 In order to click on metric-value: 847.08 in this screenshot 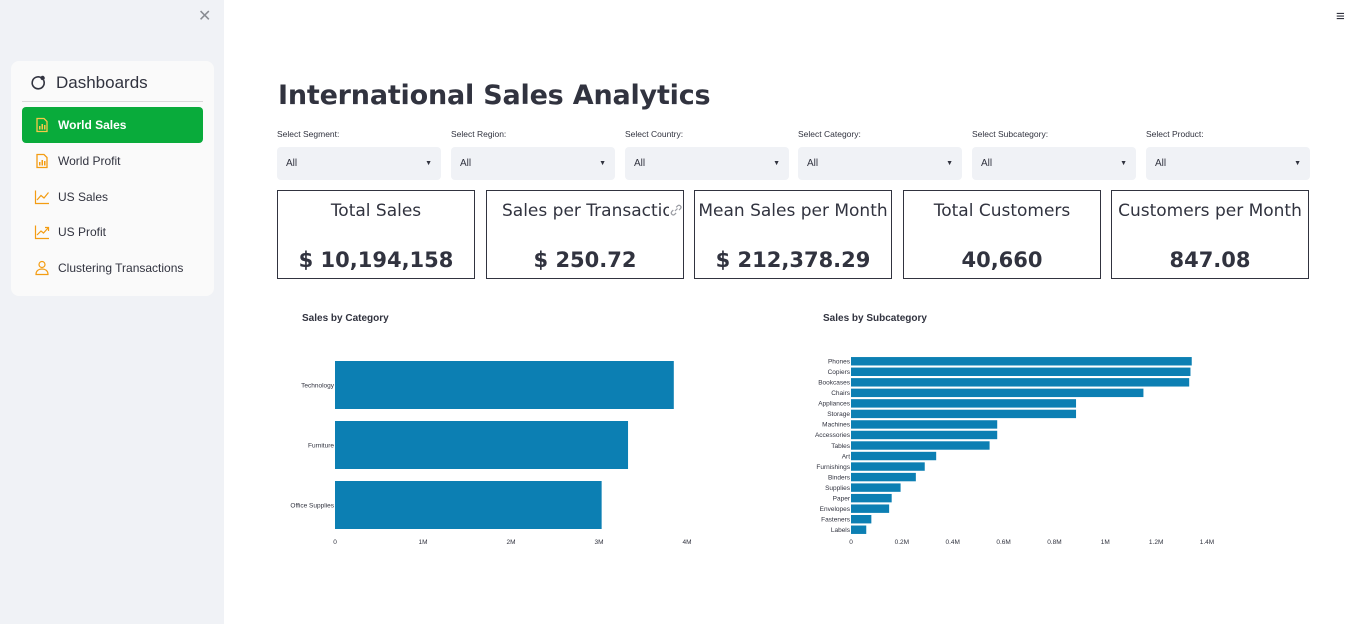, I will do `click(1210, 260)`.